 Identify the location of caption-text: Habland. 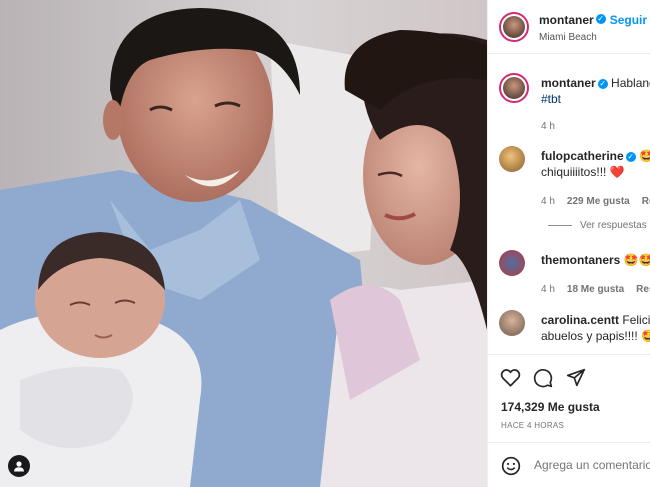
(630, 83).